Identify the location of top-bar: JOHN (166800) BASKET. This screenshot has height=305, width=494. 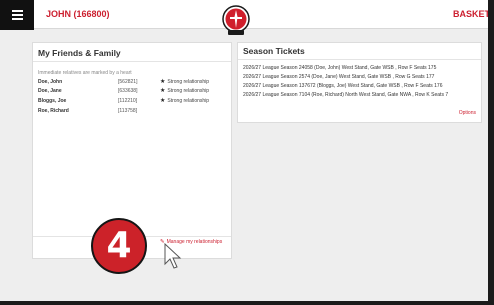
(245, 17).